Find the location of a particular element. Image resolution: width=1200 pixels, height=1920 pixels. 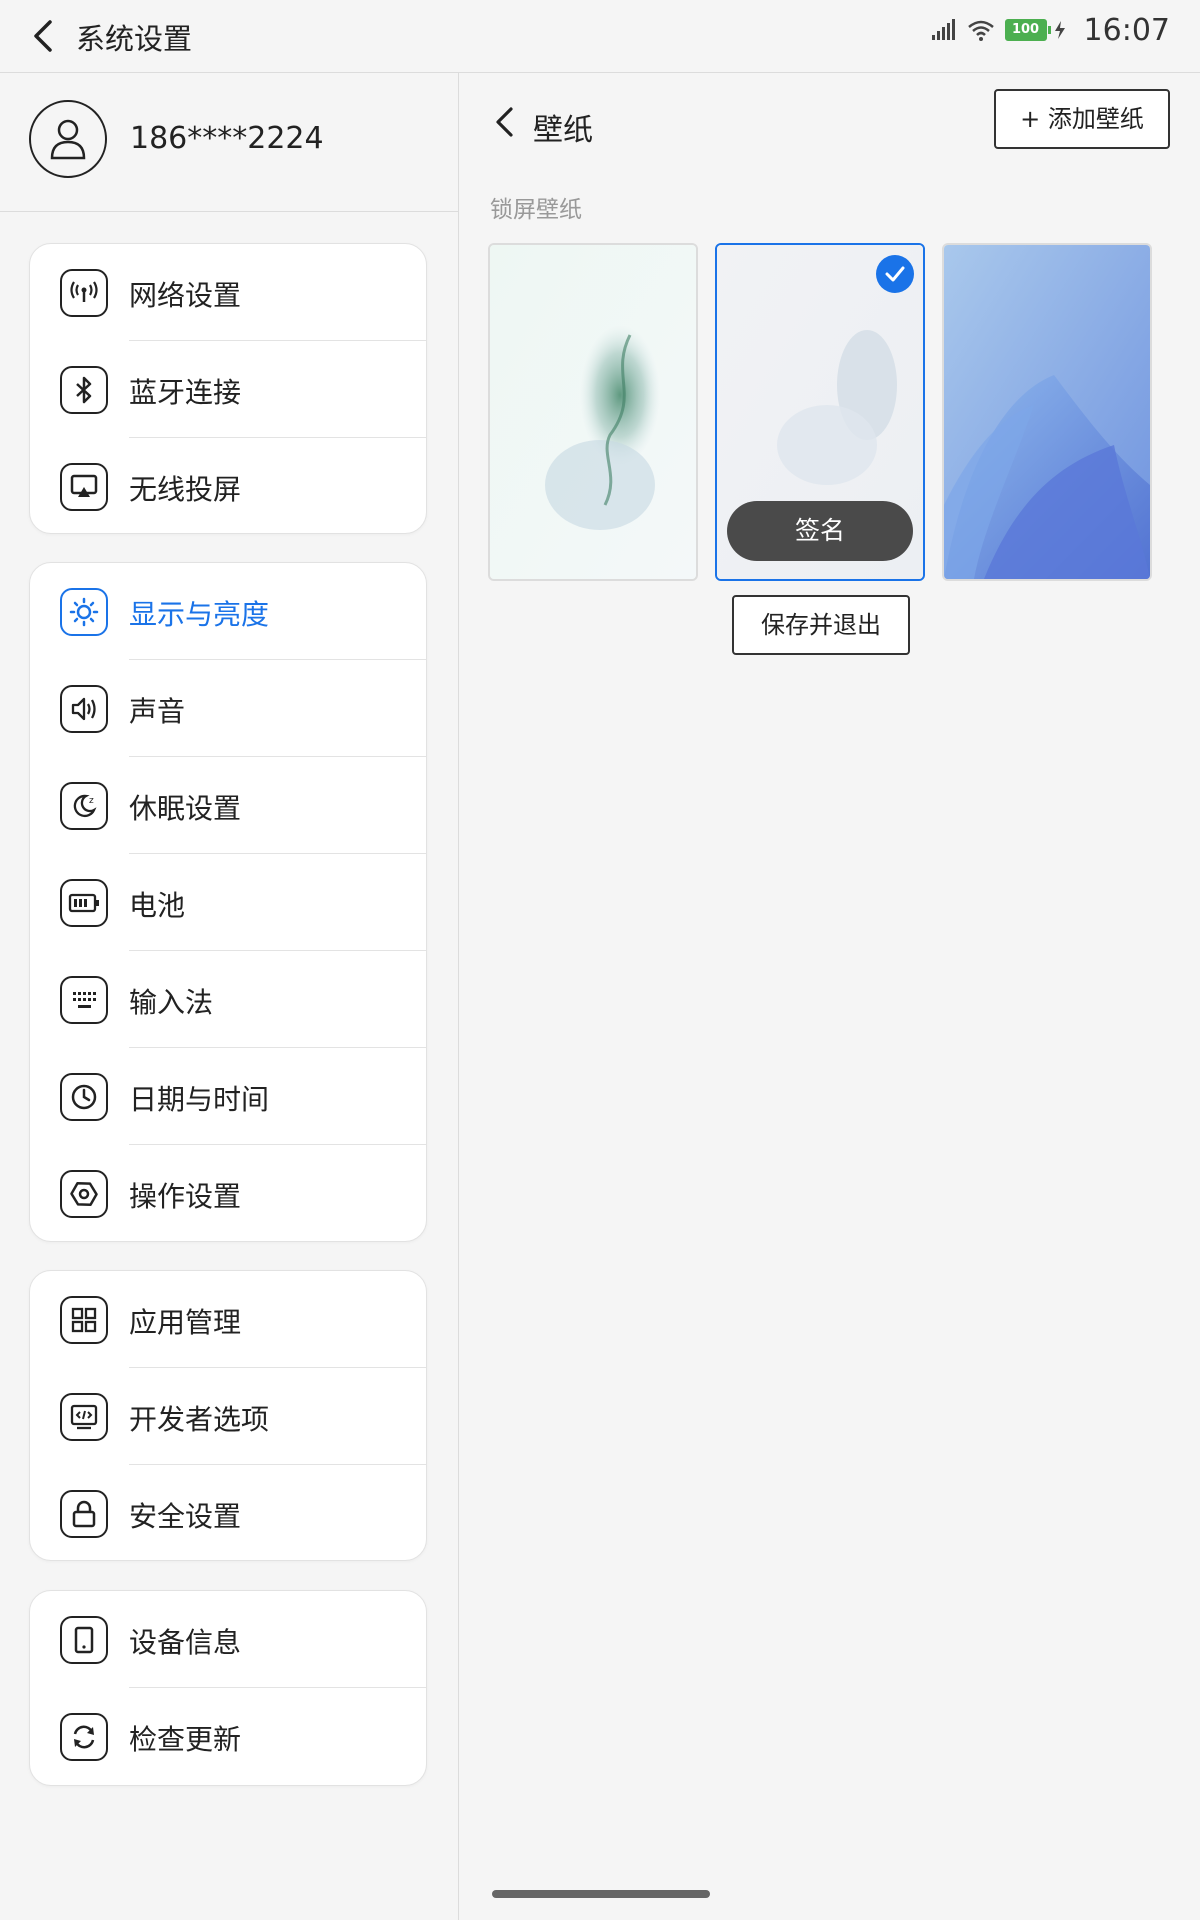

menu-item-label: 日期与时间 is located at coordinates (199, 1099).